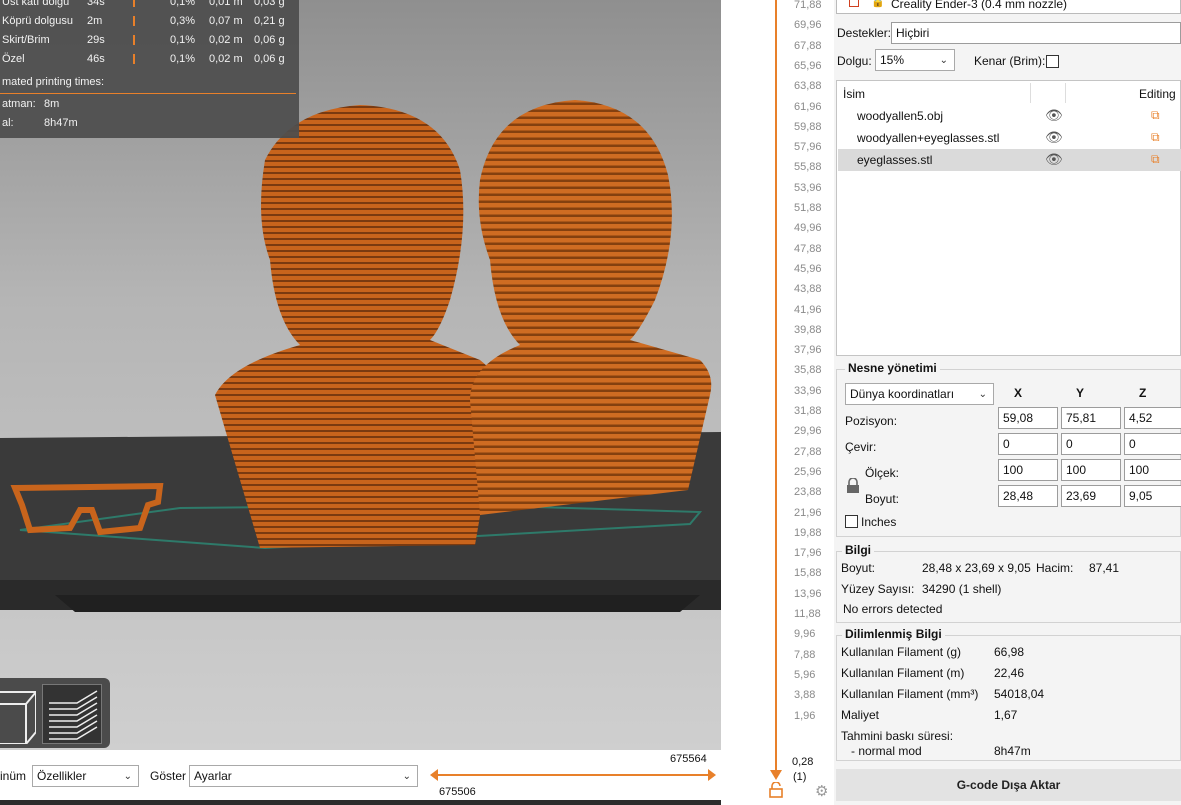 This screenshot has width=1181, height=805. Describe the element at coordinates (800, 777) in the screenshot. I see `layer-number-value: (1)` at that location.